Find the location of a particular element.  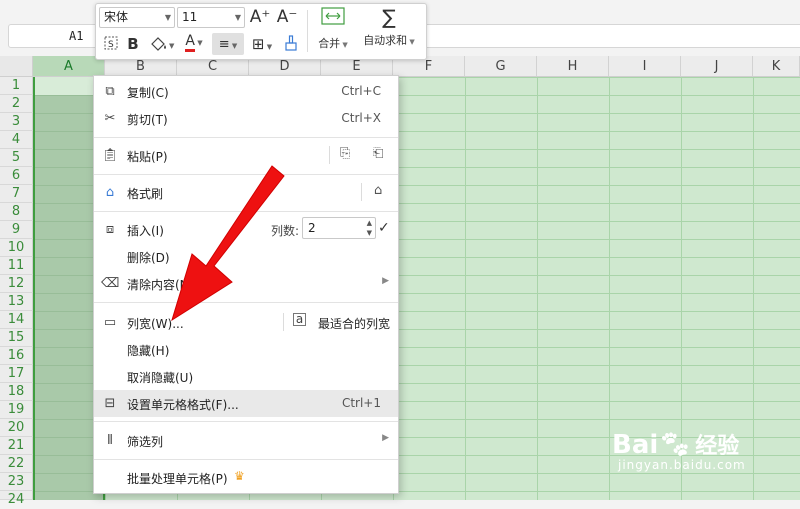

watermark-url: jingyan.baidu.com is located at coordinates (682, 465).